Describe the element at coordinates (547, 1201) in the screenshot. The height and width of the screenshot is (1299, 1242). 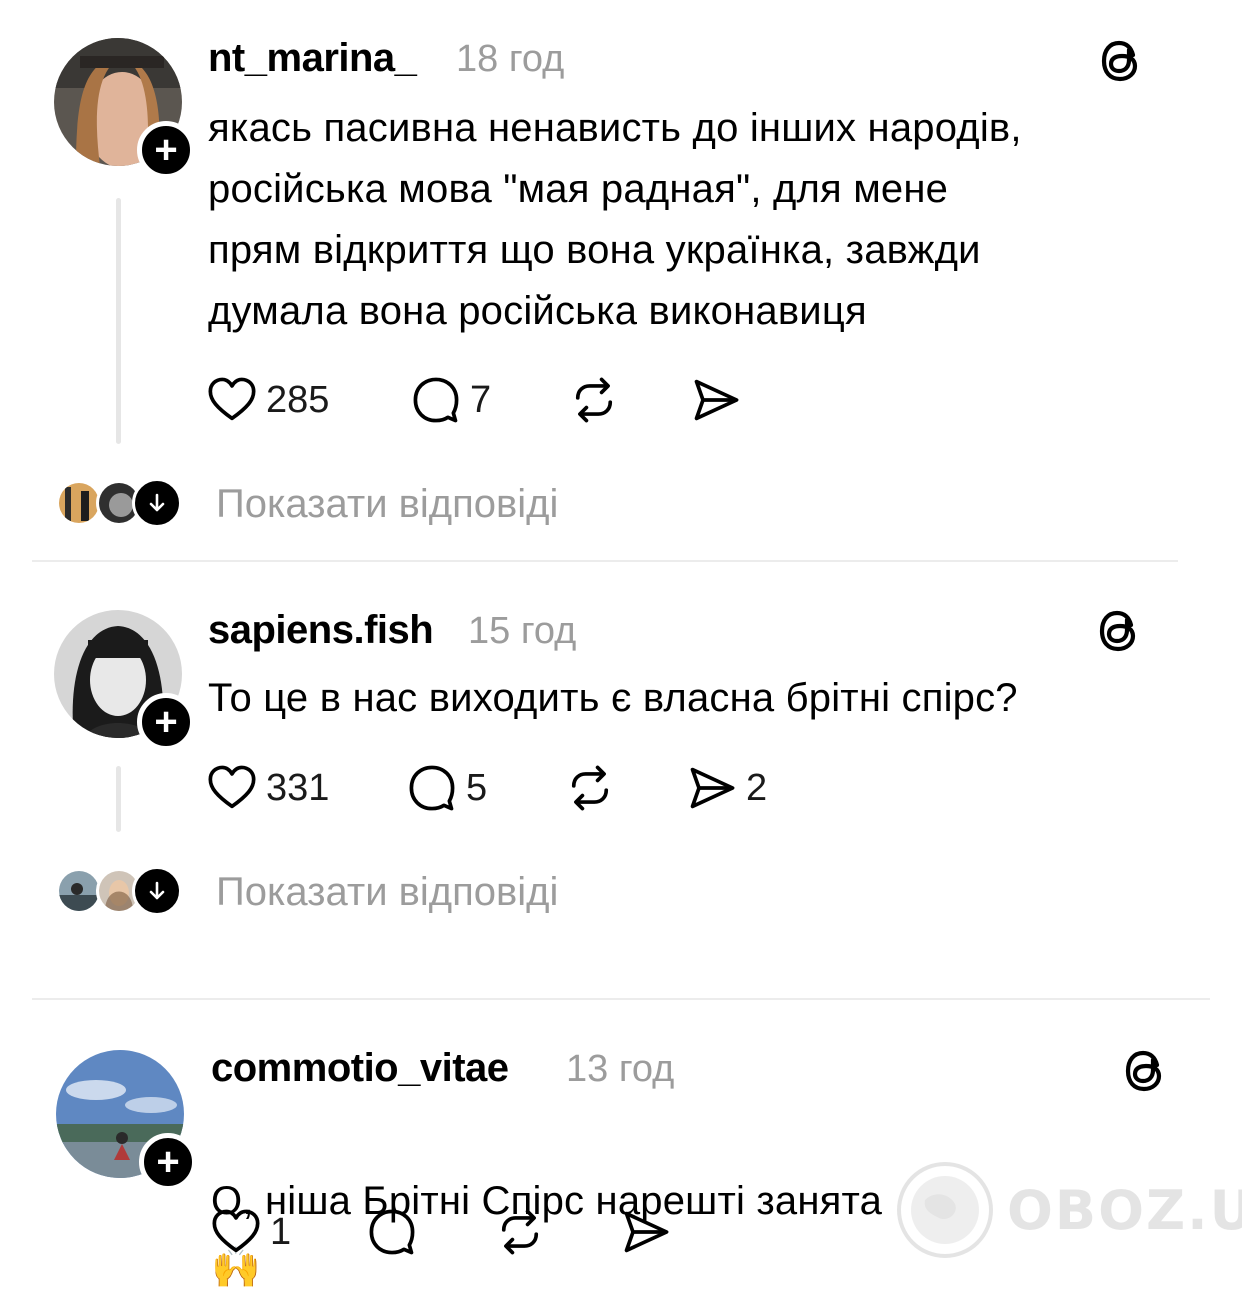
I see `post-text-content: О, ніша Брітні Спірс нарешті занята` at that location.